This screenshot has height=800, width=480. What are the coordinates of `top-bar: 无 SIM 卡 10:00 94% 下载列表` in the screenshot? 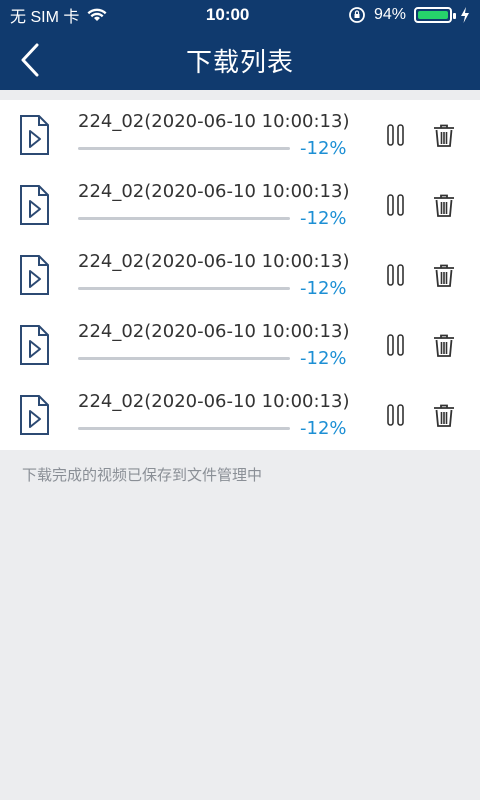 It's located at (240, 45).